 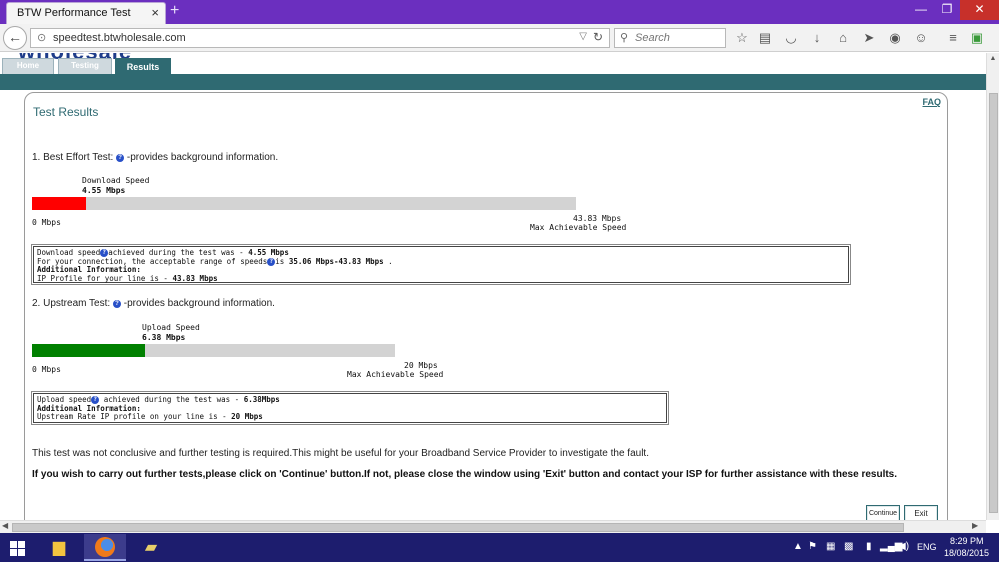 What do you see at coordinates (979, 10) in the screenshot?
I see `window-close-button: ✕` at bounding box center [979, 10].